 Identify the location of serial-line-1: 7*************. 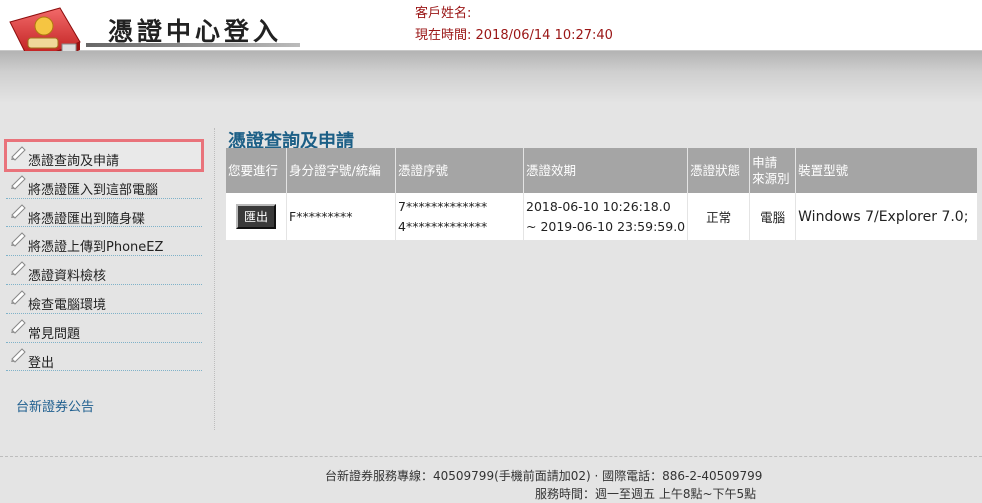
(443, 206).